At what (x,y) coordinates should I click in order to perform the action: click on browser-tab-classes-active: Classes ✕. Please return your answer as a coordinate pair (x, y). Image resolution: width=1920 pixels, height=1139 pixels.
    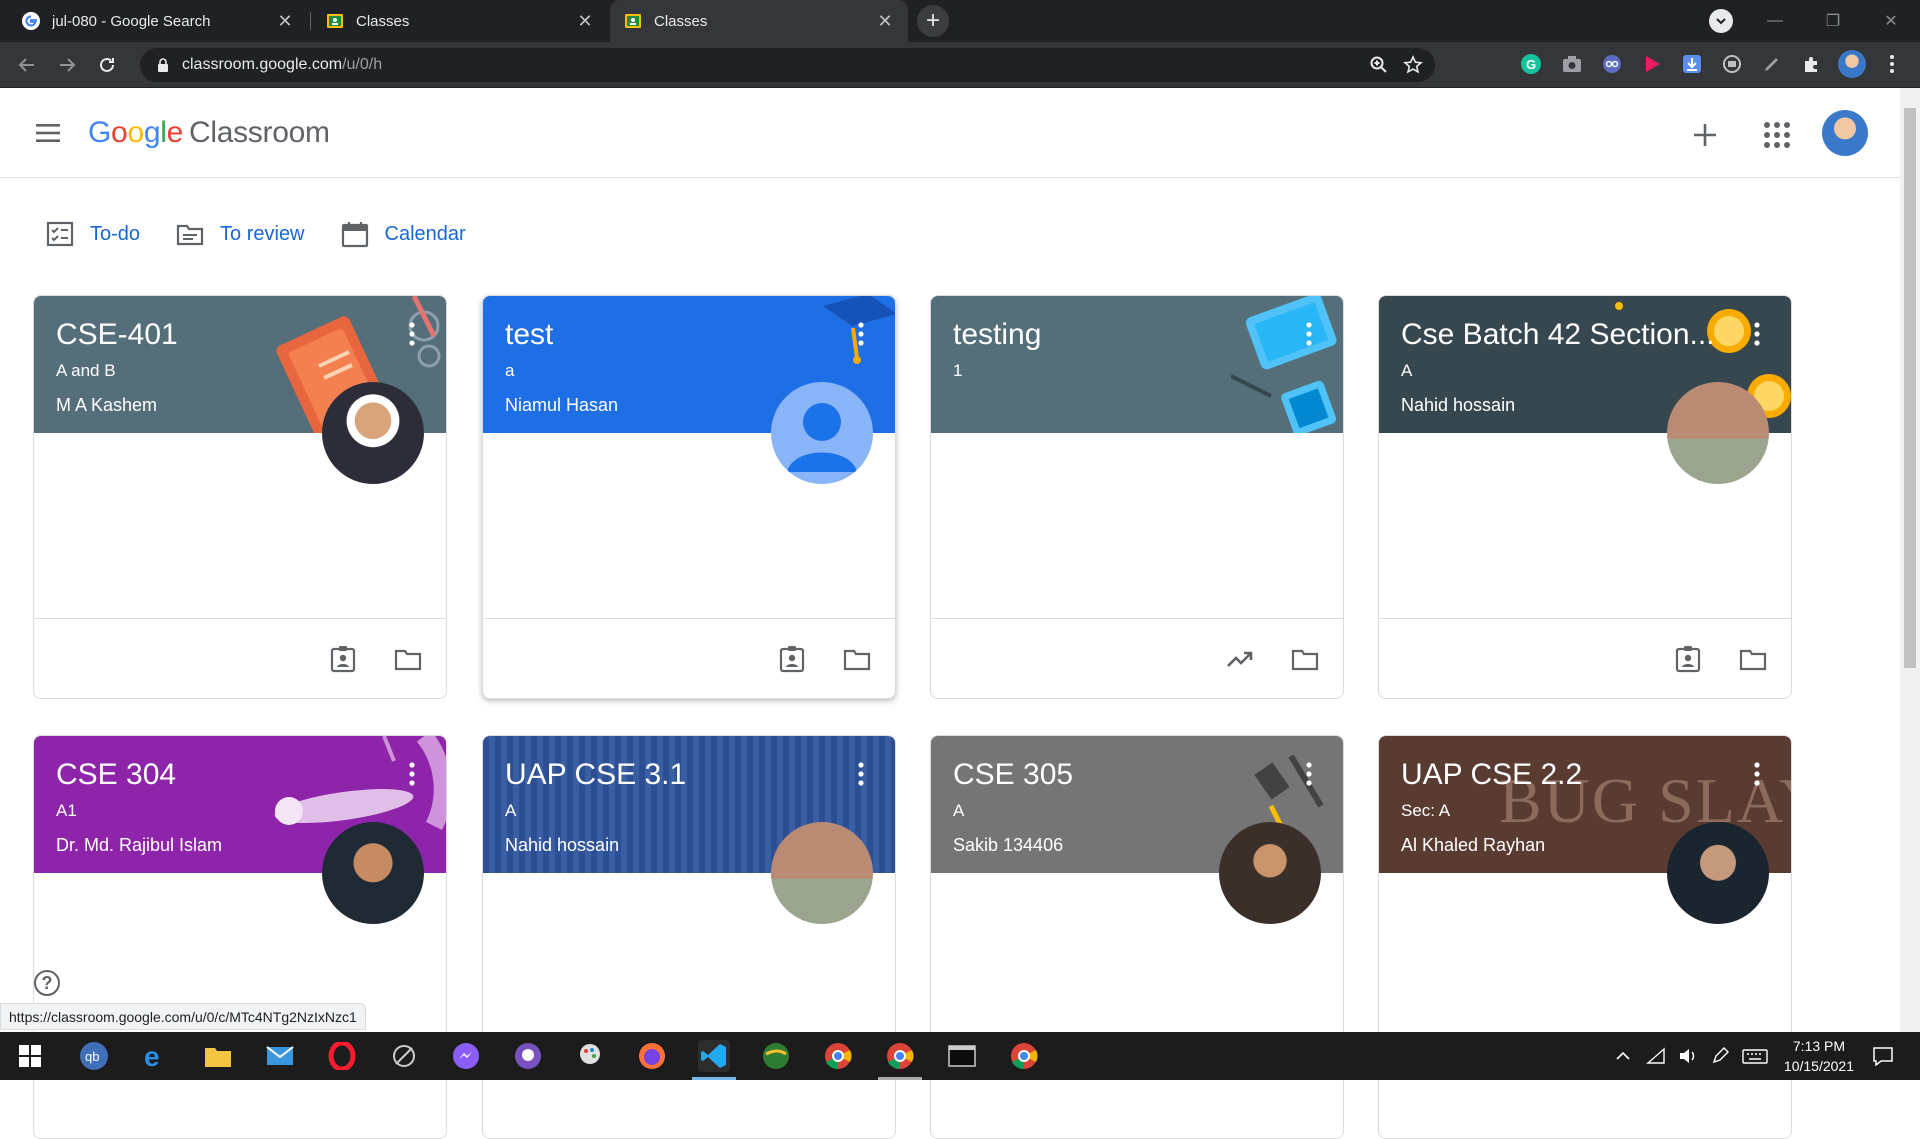
    Looking at the image, I should click on (759, 21).